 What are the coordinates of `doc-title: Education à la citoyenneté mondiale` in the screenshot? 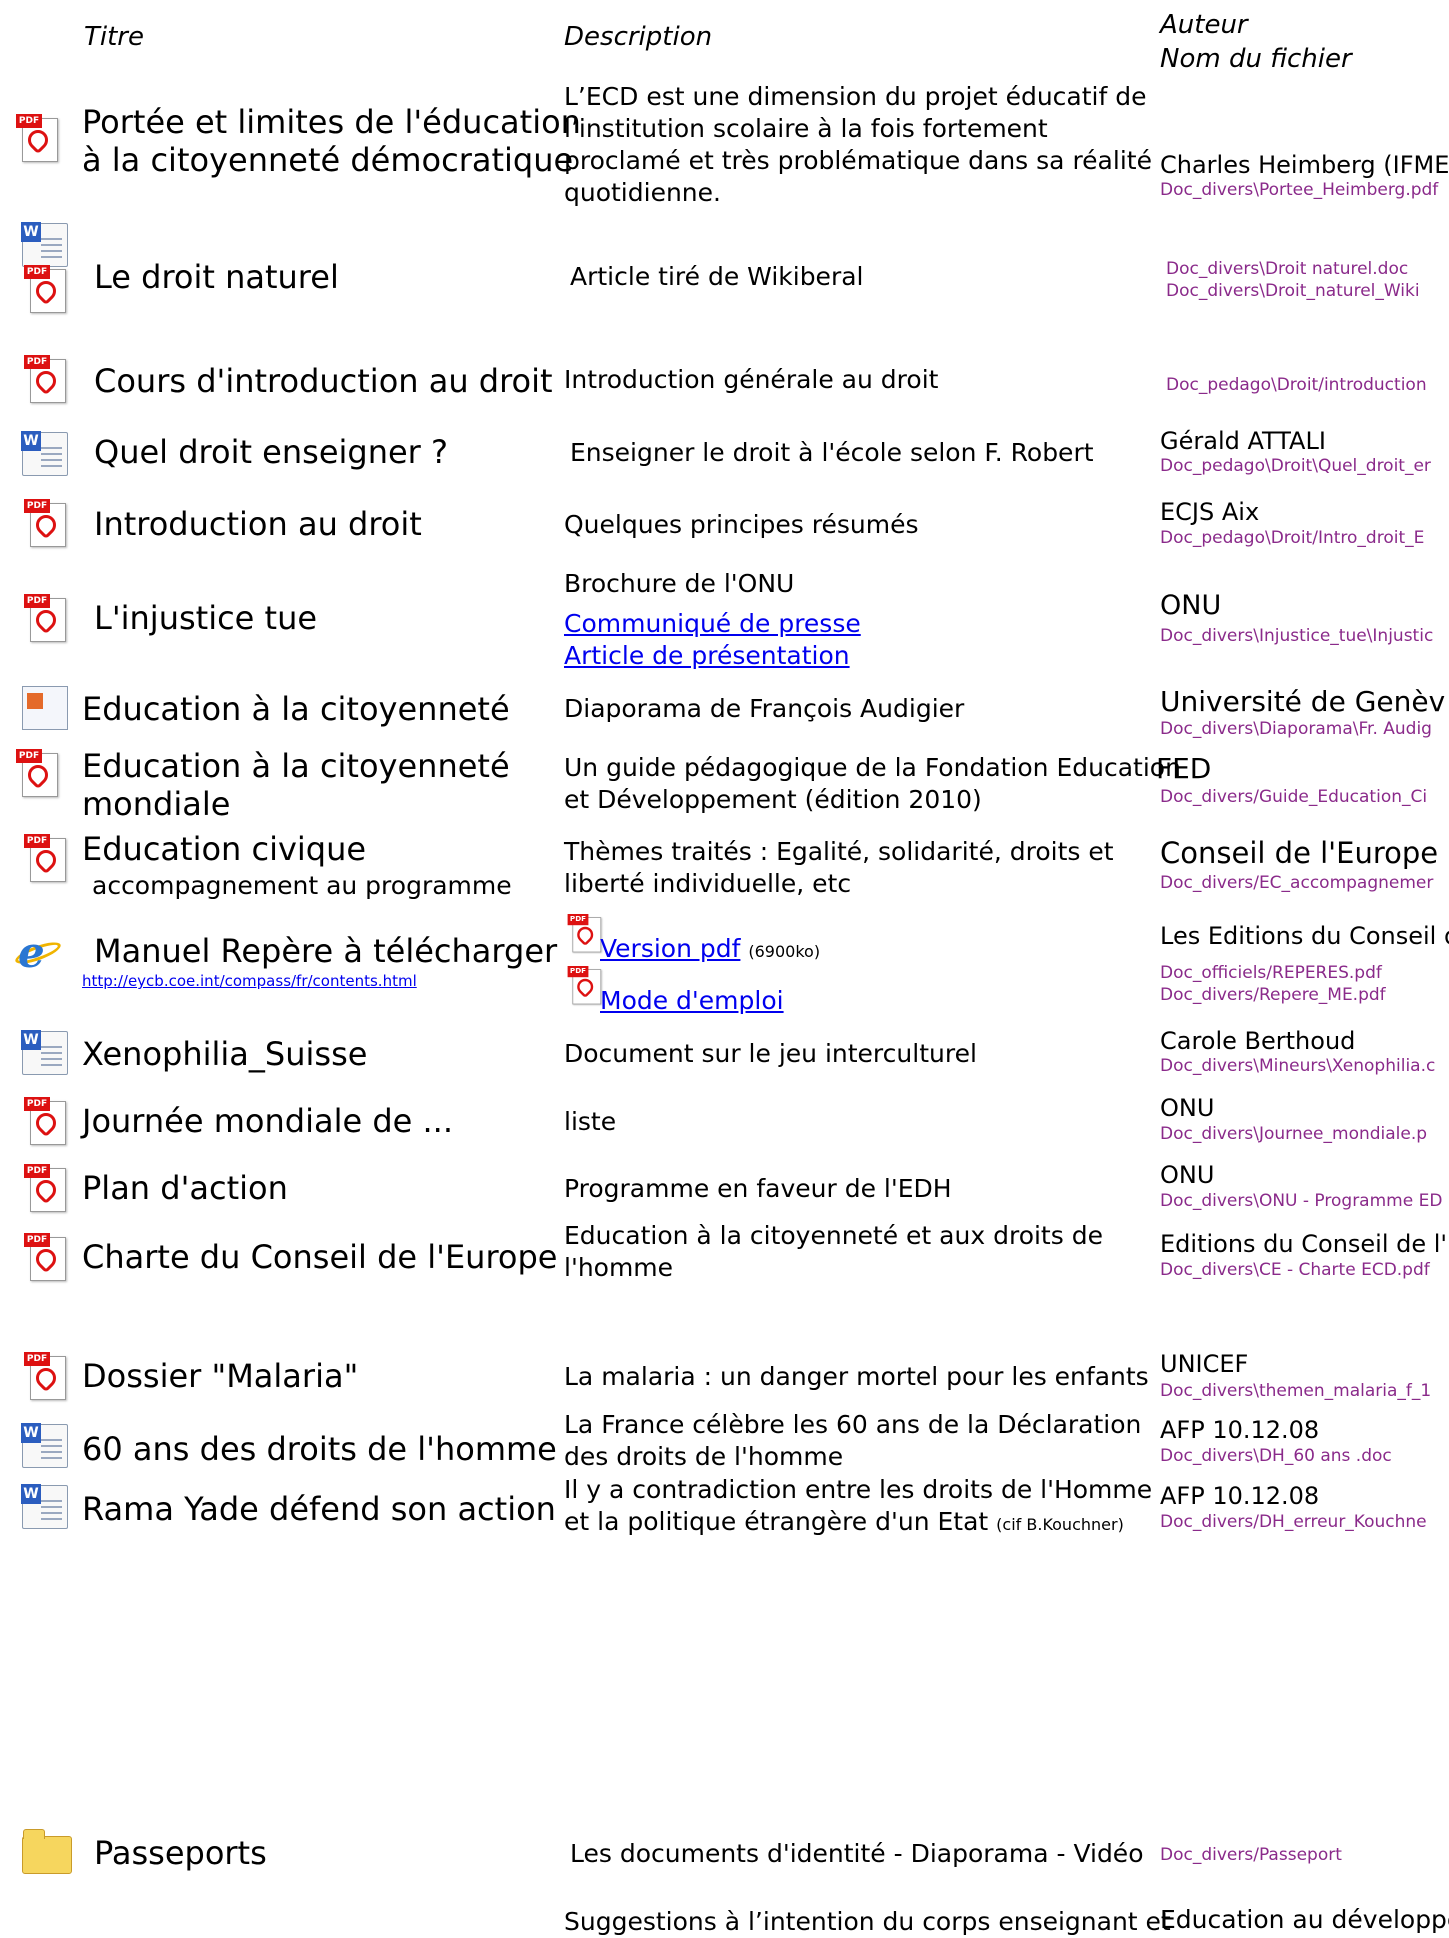 It's located at (296, 785).